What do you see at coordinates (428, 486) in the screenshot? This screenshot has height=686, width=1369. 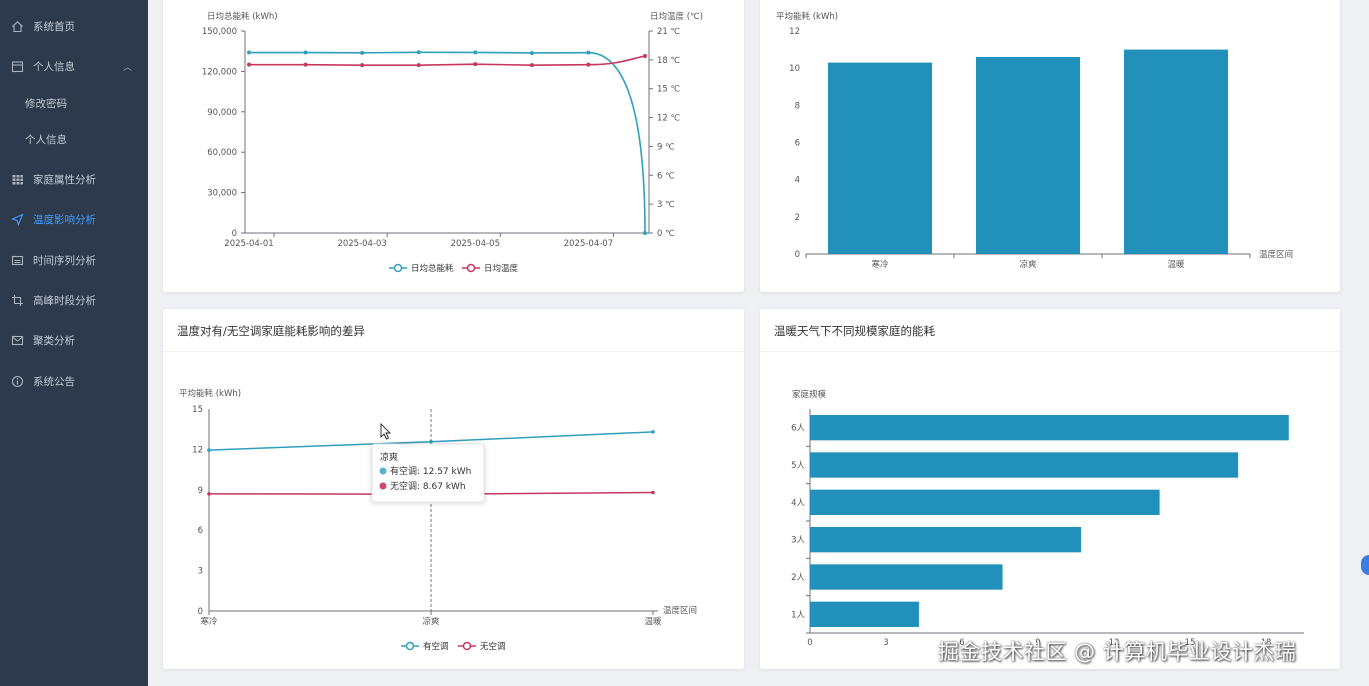 I see `tooltip-row-without-ac: 无空调: 8.67 kWh` at bounding box center [428, 486].